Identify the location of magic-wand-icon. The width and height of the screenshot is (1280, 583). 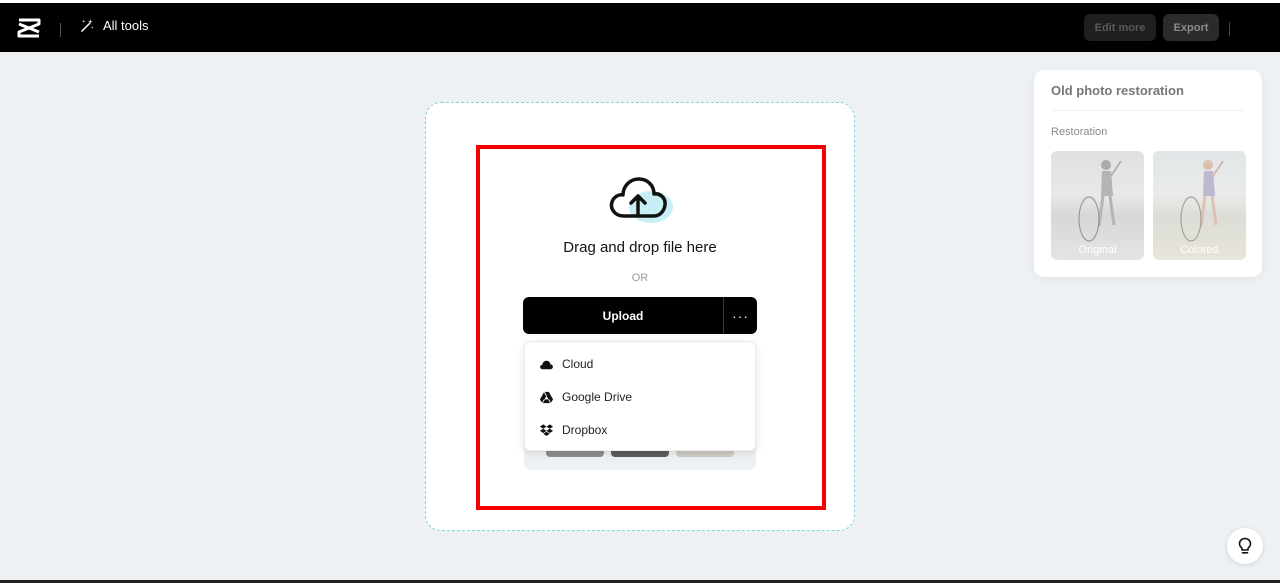
(87, 25).